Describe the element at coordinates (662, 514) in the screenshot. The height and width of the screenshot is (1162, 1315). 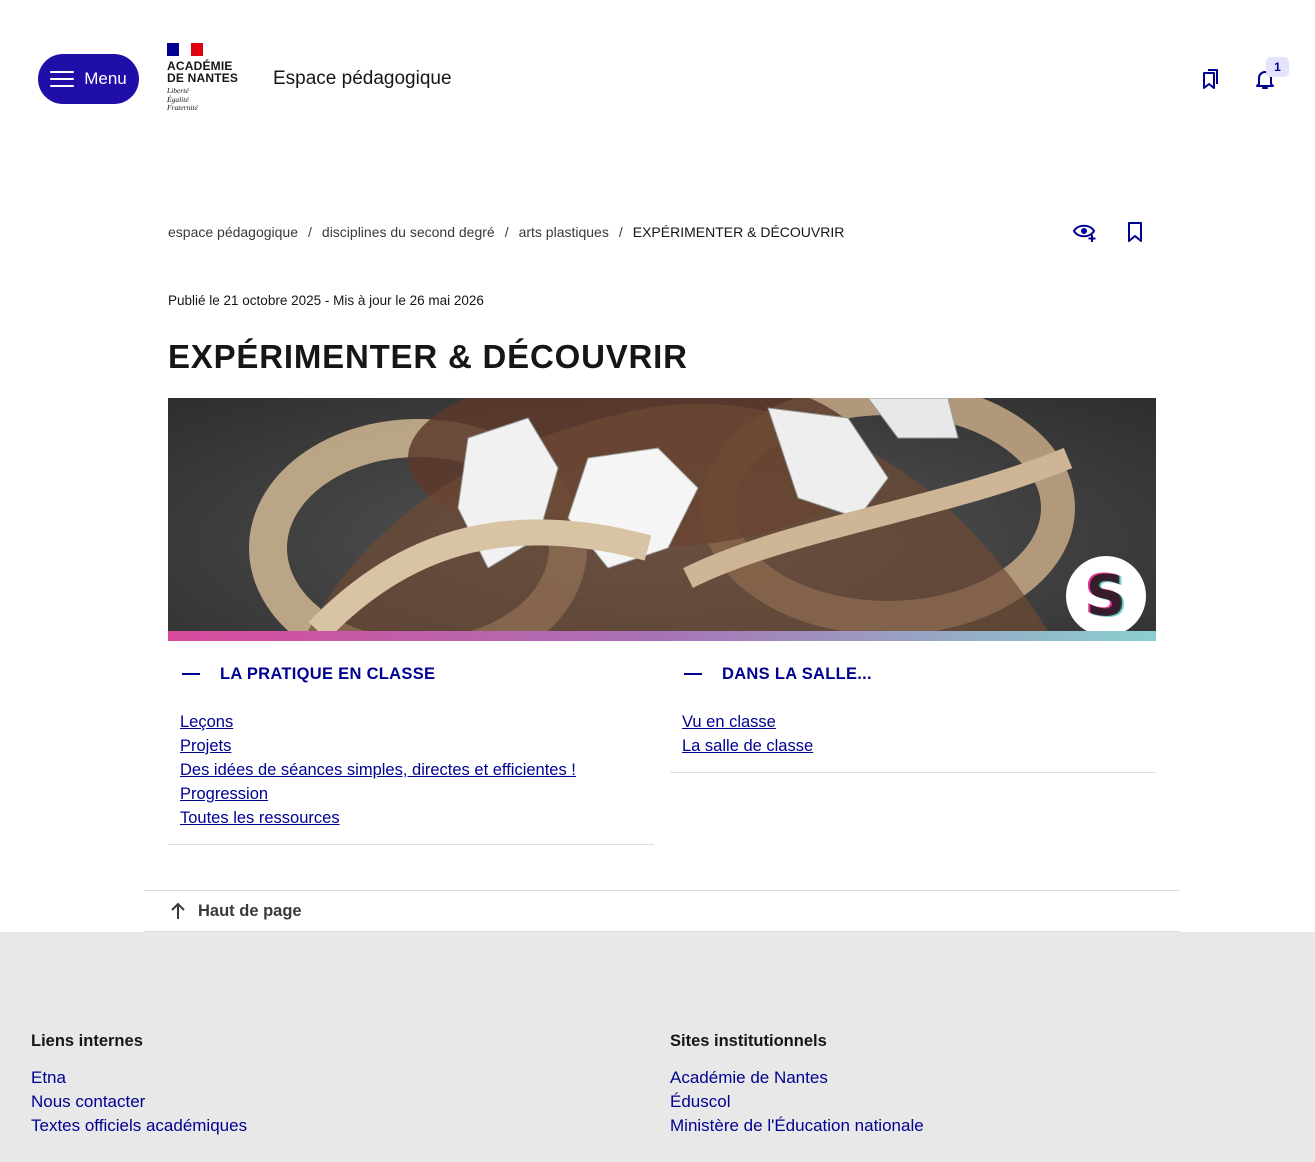
I see `sculpture-illustration` at that location.